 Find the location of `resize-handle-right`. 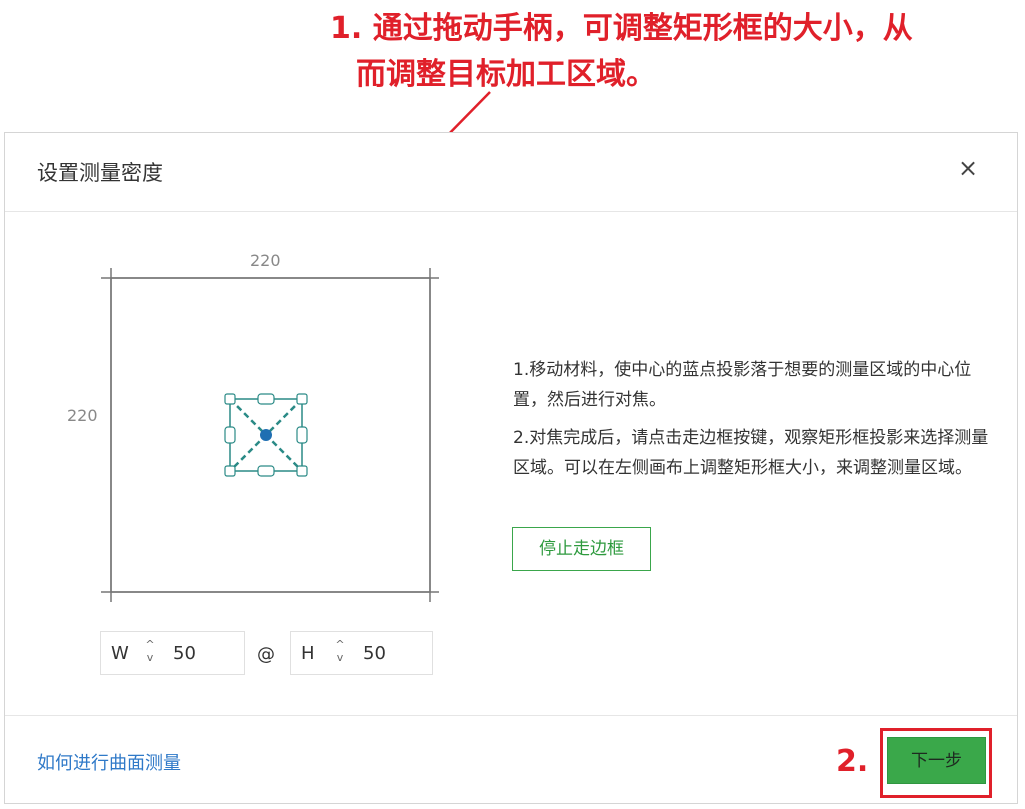

resize-handle-right is located at coordinates (302, 435).